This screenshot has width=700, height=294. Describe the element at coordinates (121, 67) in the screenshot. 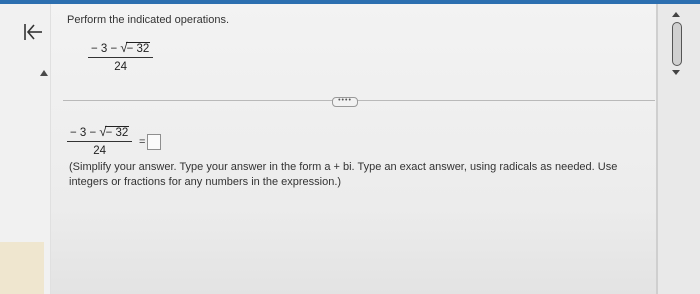

I see `expression-denominator: 24` at that location.